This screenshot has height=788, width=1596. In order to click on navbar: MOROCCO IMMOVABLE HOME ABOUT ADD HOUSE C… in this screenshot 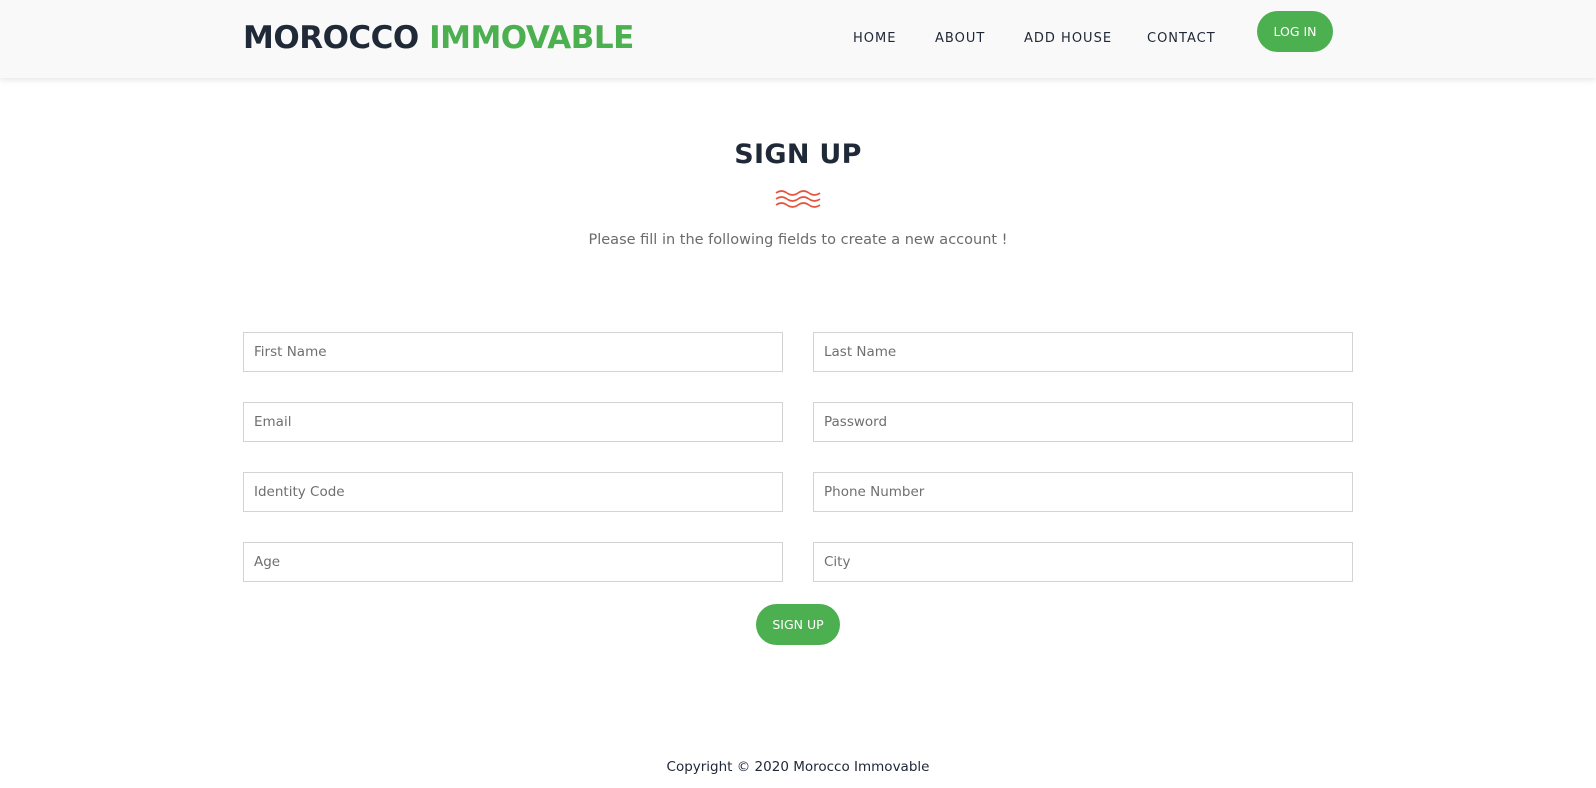, I will do `click(798, 39)`.